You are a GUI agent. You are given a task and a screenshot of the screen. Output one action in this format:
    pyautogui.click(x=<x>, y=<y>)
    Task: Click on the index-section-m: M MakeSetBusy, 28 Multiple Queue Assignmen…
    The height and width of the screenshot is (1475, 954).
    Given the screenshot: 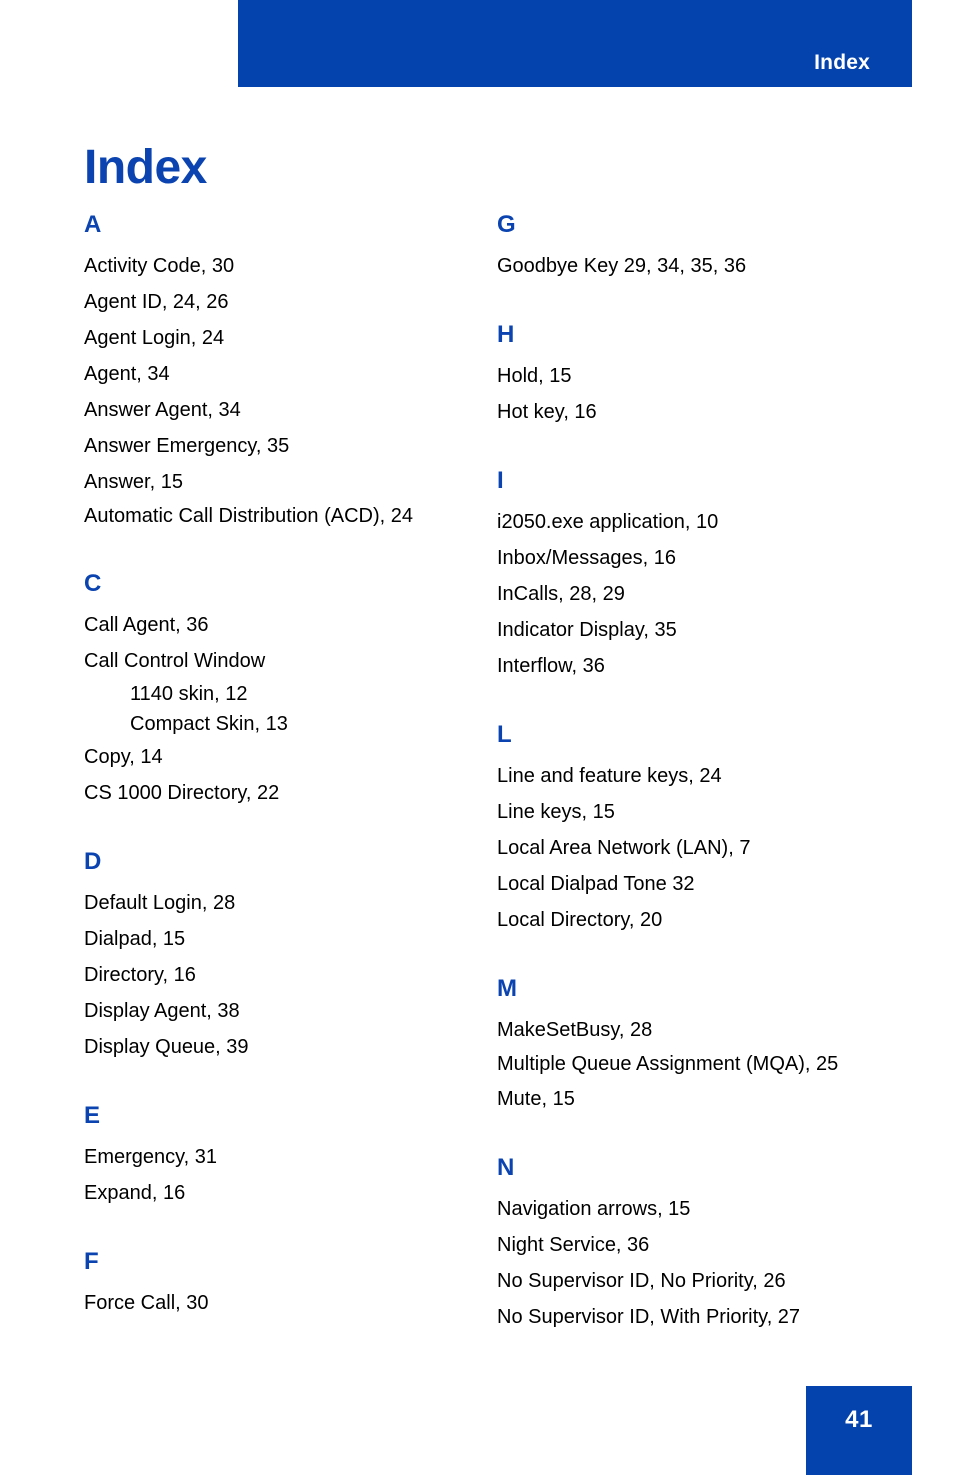 What is the action you would take?
    pyautogui.click(x=684, y=1046)
    